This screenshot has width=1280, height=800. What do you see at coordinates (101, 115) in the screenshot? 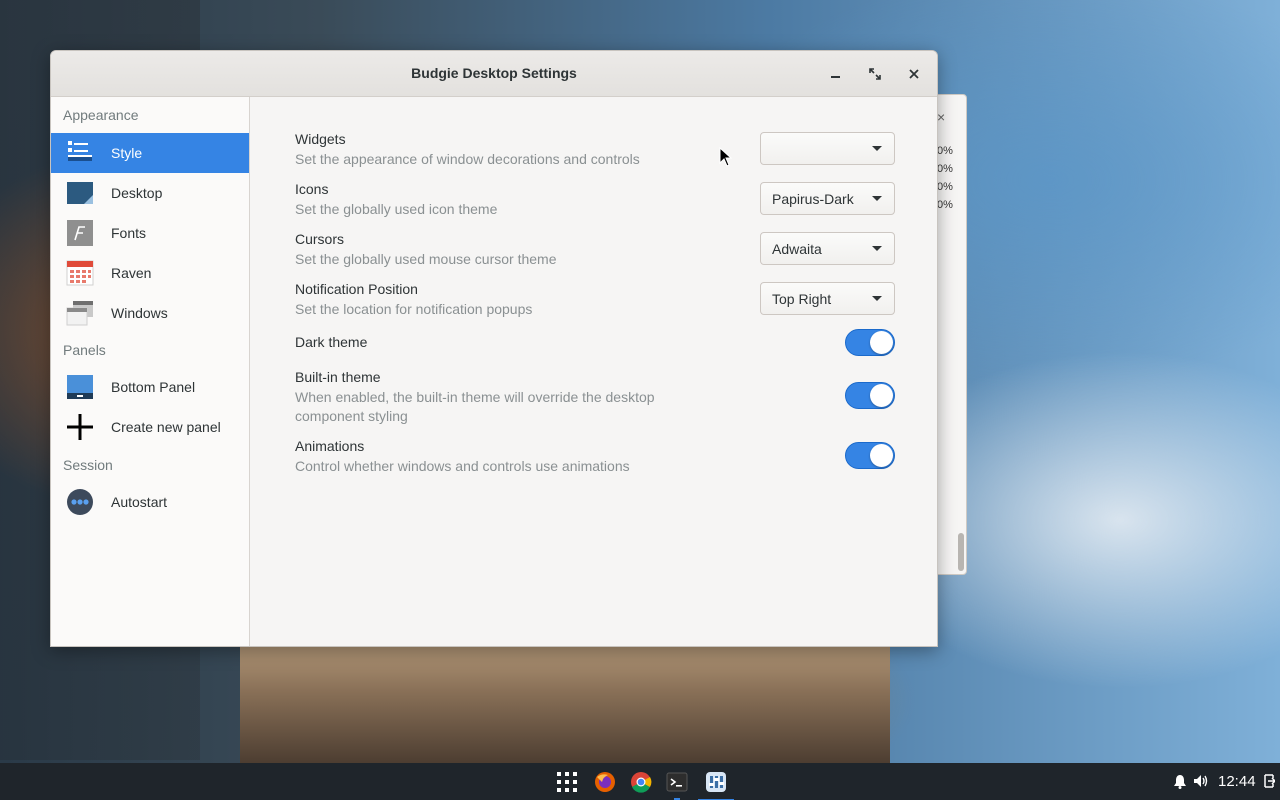
I see `section-appearance: Appearance` at bounding box center [101, 115].